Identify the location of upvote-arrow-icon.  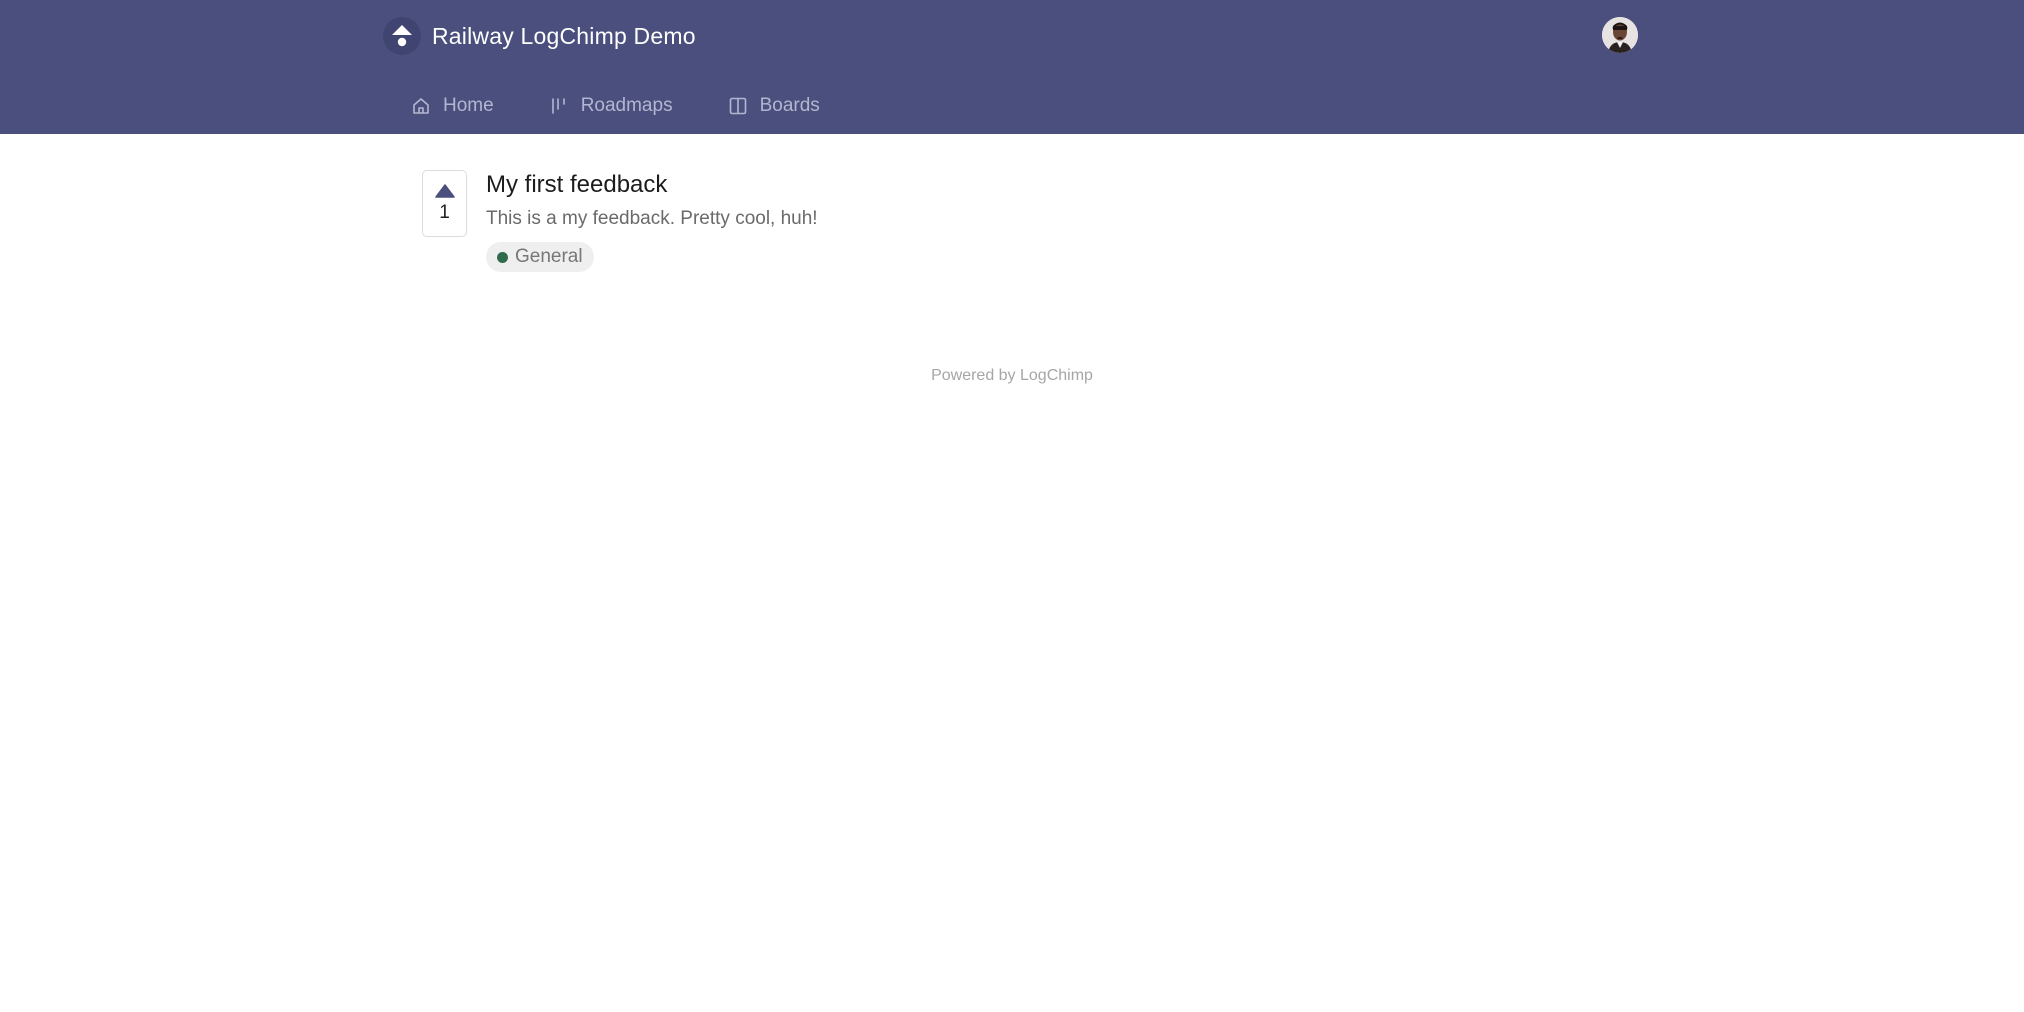
(444, 191).